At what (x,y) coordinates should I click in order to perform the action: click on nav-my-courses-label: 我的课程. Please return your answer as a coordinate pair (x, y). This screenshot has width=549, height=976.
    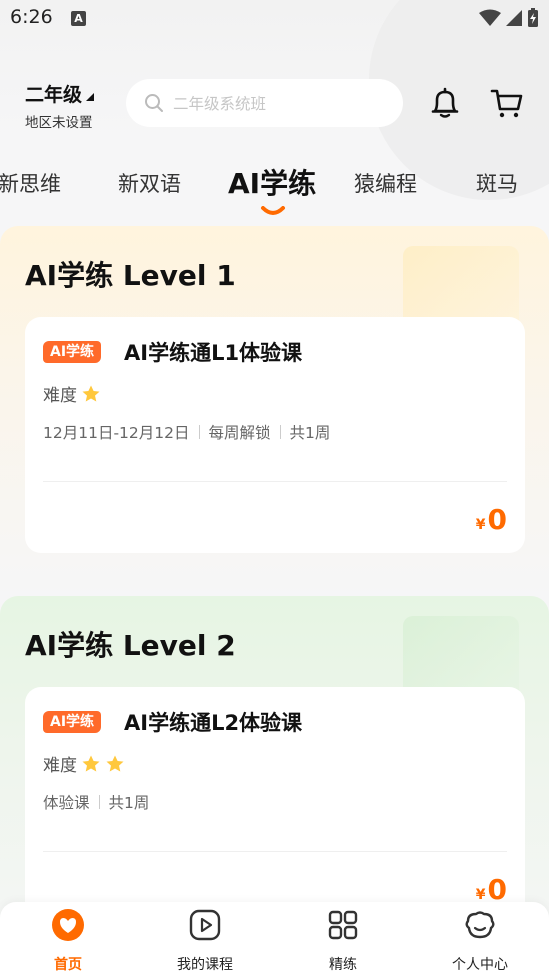
    Looking at the image, I should click on (205, 965).